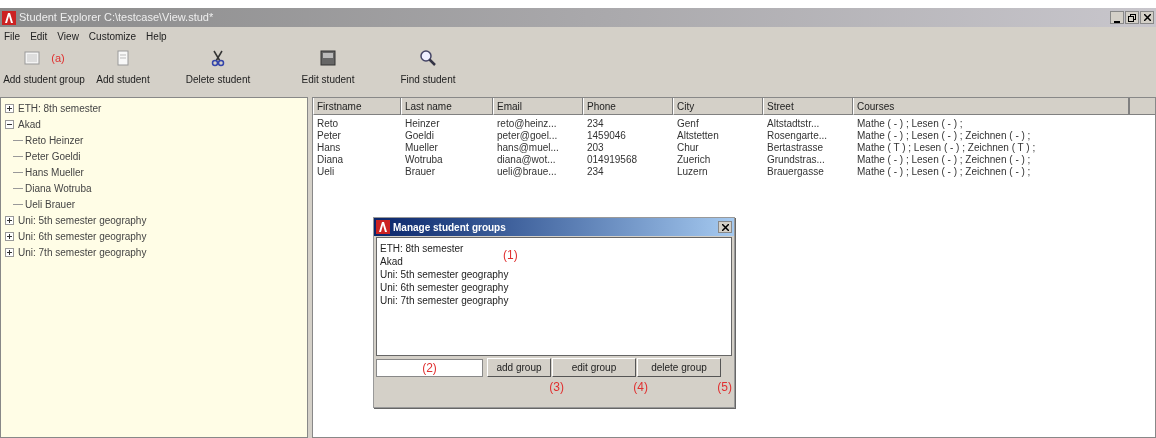  Describe the element at coordinates (718, 106) in the screenshot. I see `column-header: City` at that location.